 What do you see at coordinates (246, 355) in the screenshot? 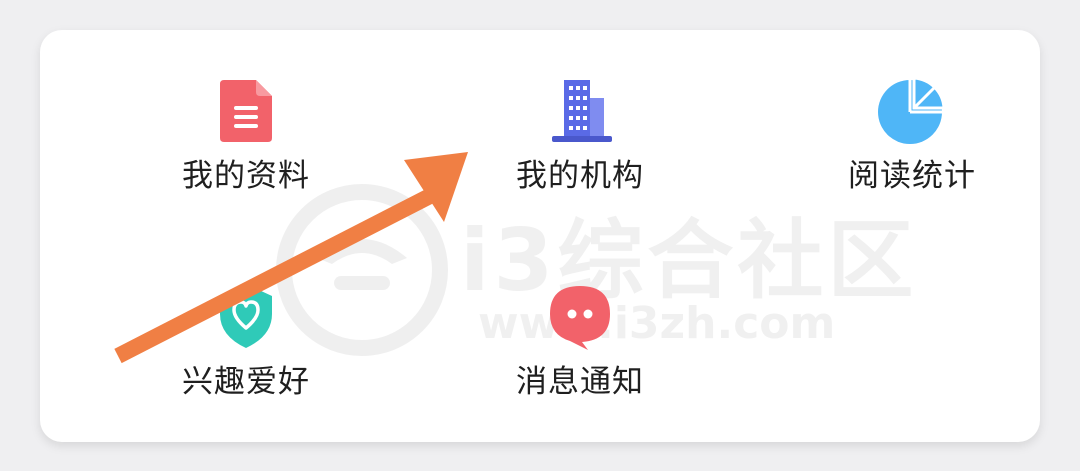
I see `menu-item-hobbies: 兴趣爱好` at bounding box center [246, 355].